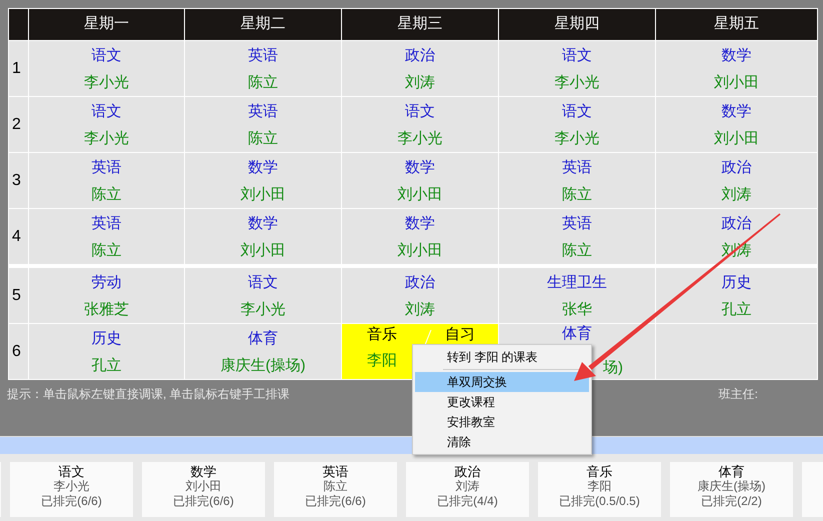  I want to click on card-teacher: 李小光, so click(72, 486).